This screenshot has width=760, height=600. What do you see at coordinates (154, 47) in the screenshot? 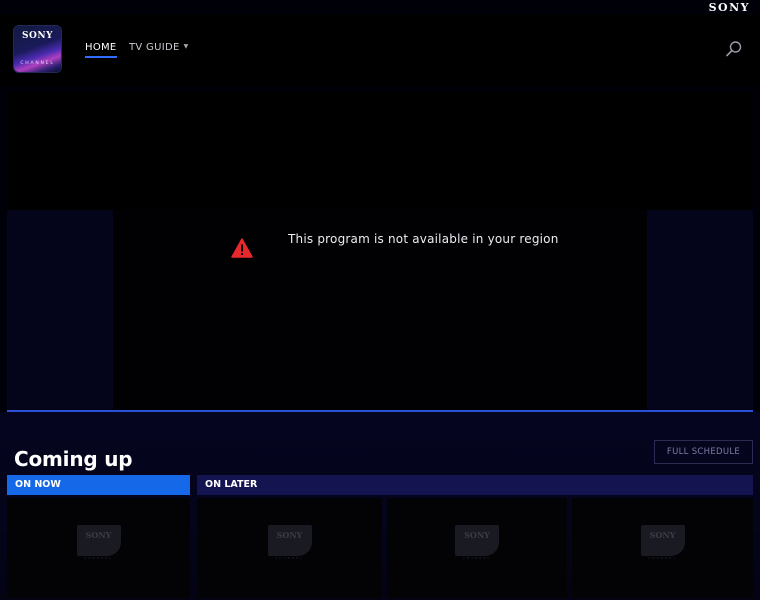
I see `nav-tv-guide-label: TV GUIDE` at bounding box center [154, 47].